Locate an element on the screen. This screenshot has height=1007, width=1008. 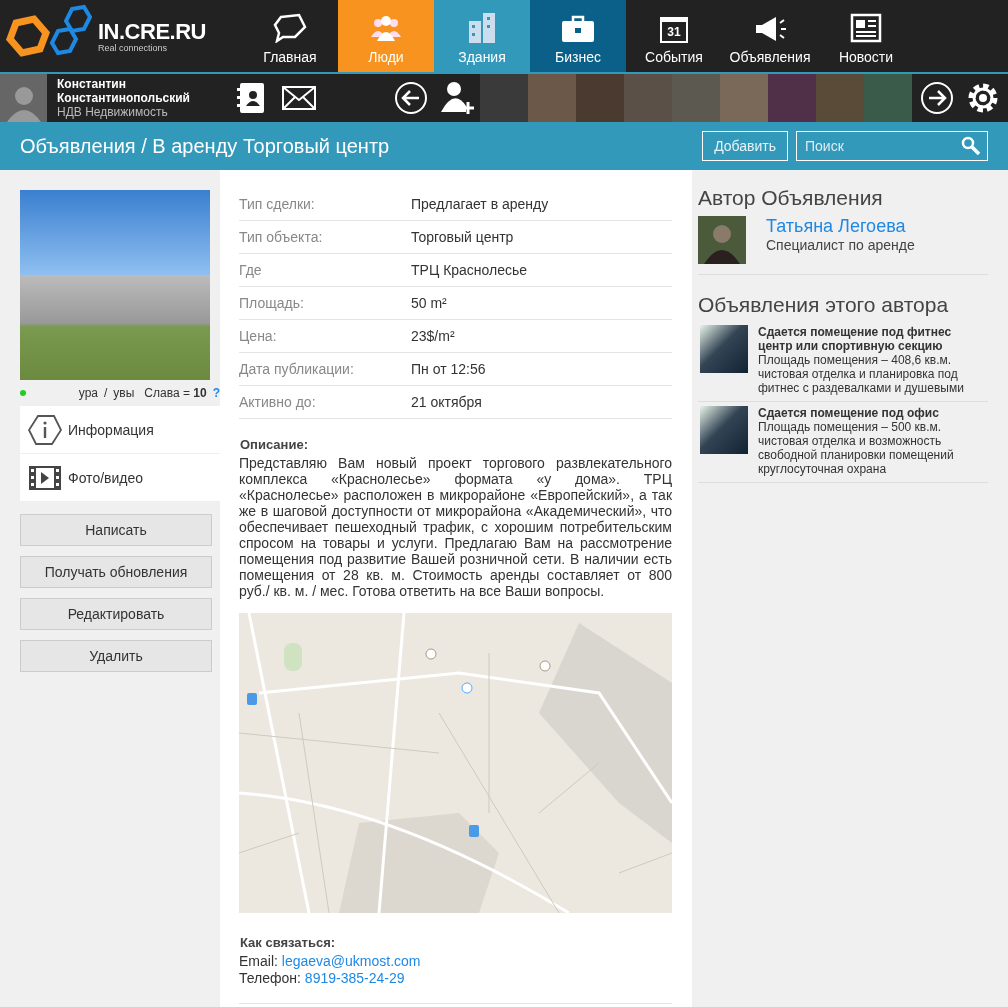
envelope-icon is located at coordinates (299, 98).